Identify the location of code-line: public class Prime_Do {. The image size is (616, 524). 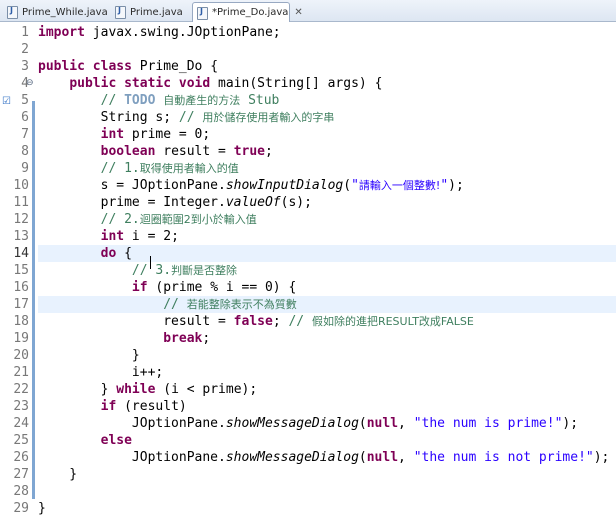
(327, 66).